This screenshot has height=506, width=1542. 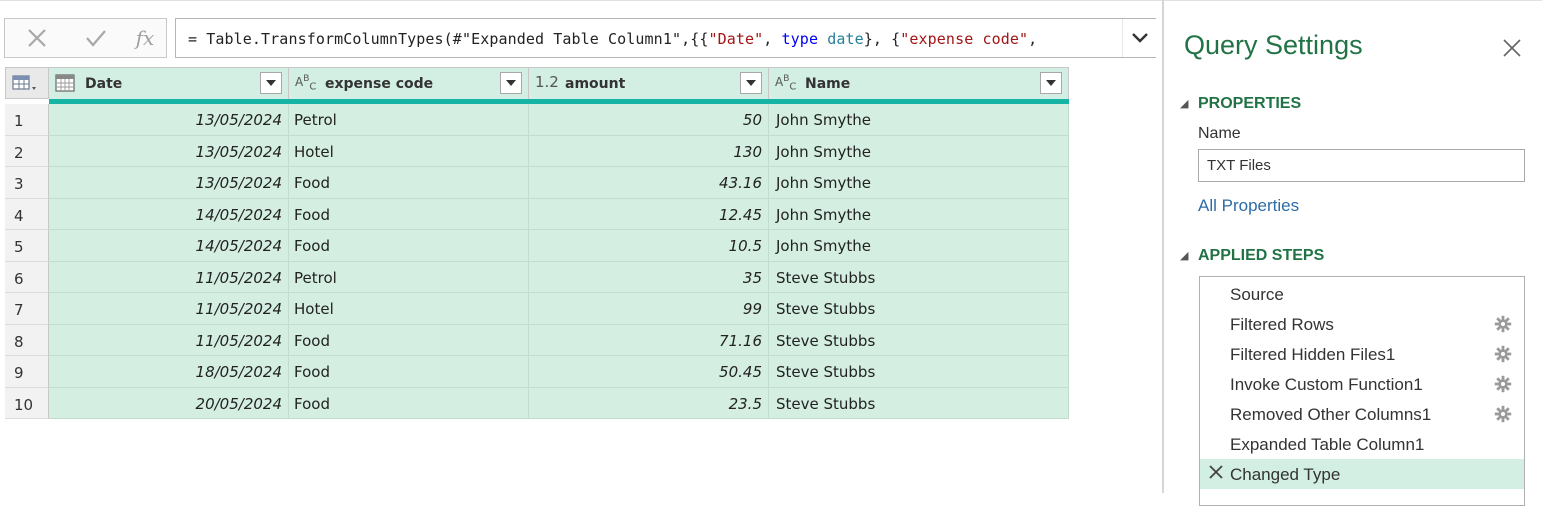 I want to click on table-row: 6 11/05/2024 Petrol 35 Steve Stubbs, so click(x=537, y=277).